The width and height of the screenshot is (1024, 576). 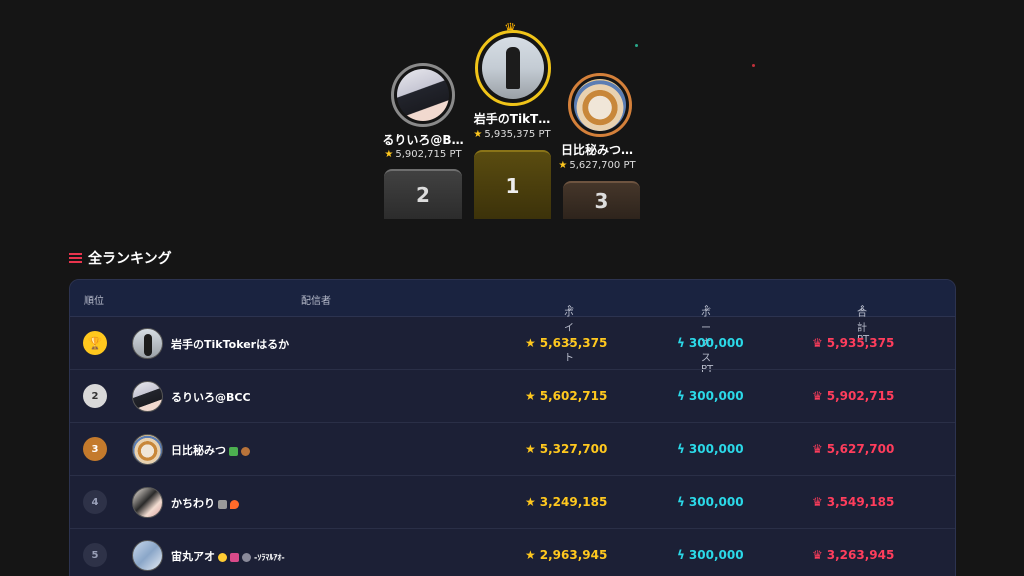 What do you see at coordinates (233, 451) in the screenshot?
I see `sprout-icon` at bounding box center [233, 451].